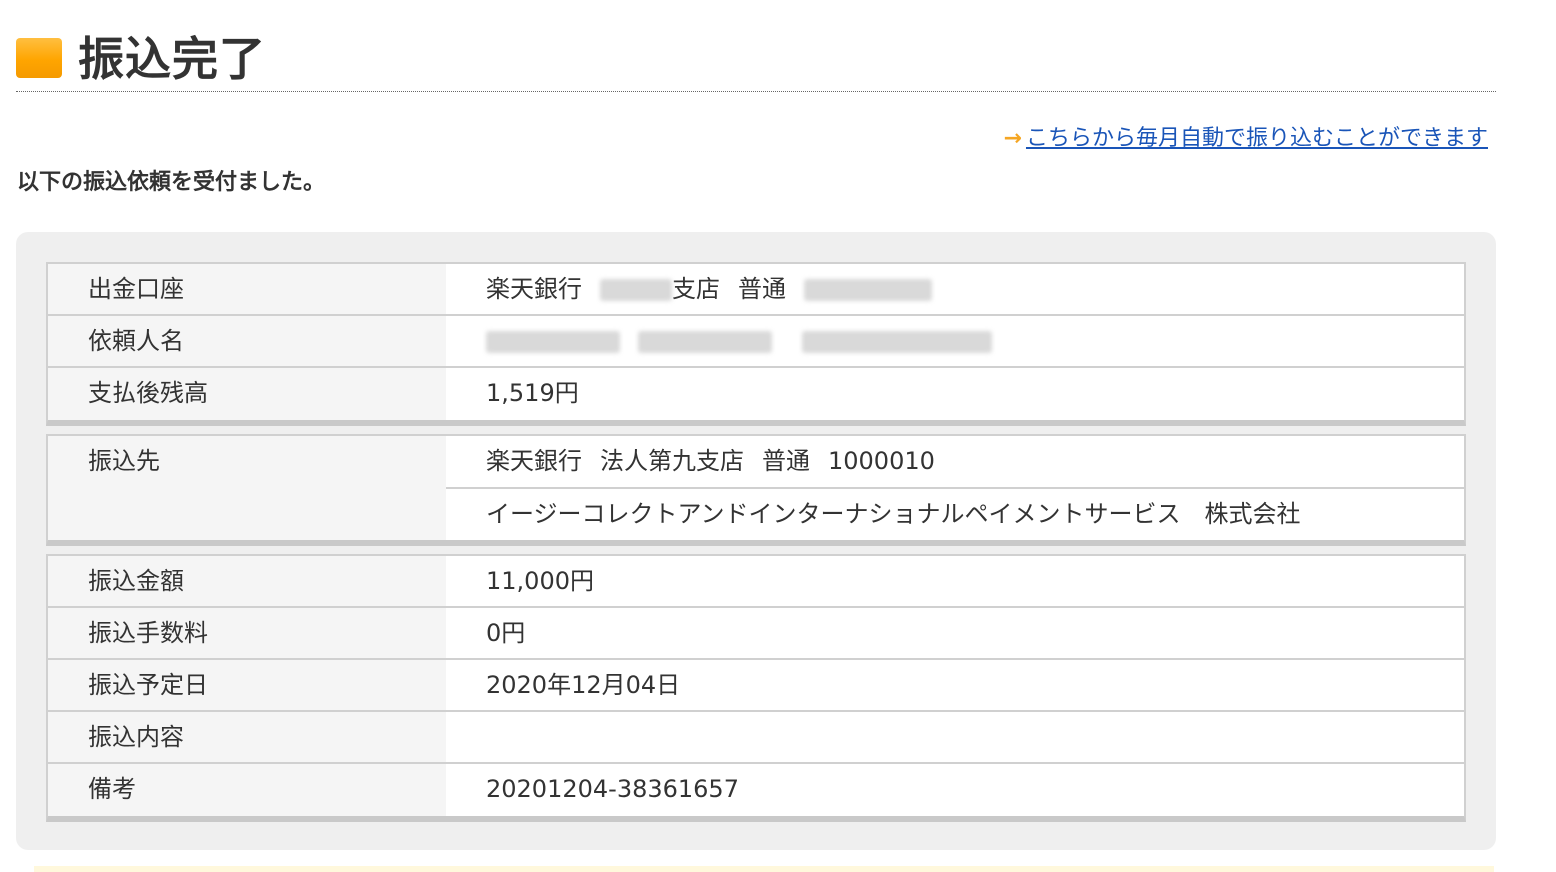 The image size is (1556, 872). Describe the element at coordinates (955, 633) in the screenshot. I see `fee-value: 0円` at that location.